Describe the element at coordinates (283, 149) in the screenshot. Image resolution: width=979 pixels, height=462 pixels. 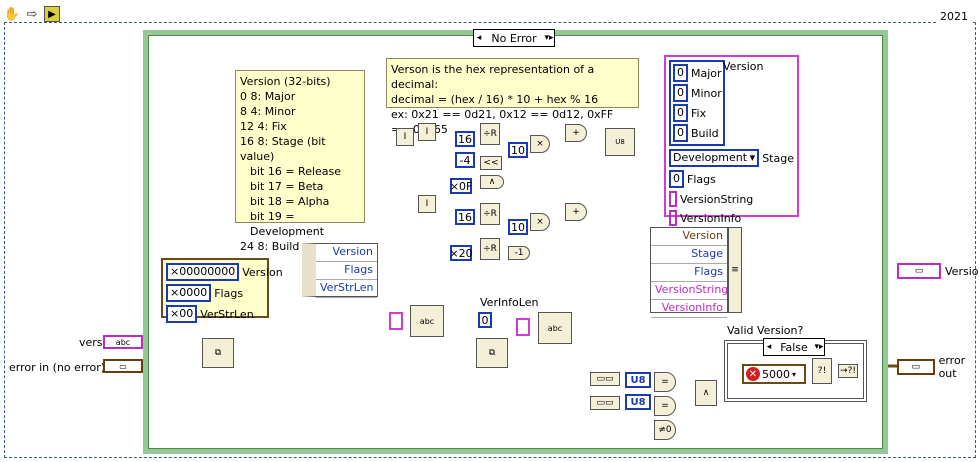
I see `note-line: 16 8: Stage (bit value)` at that location.